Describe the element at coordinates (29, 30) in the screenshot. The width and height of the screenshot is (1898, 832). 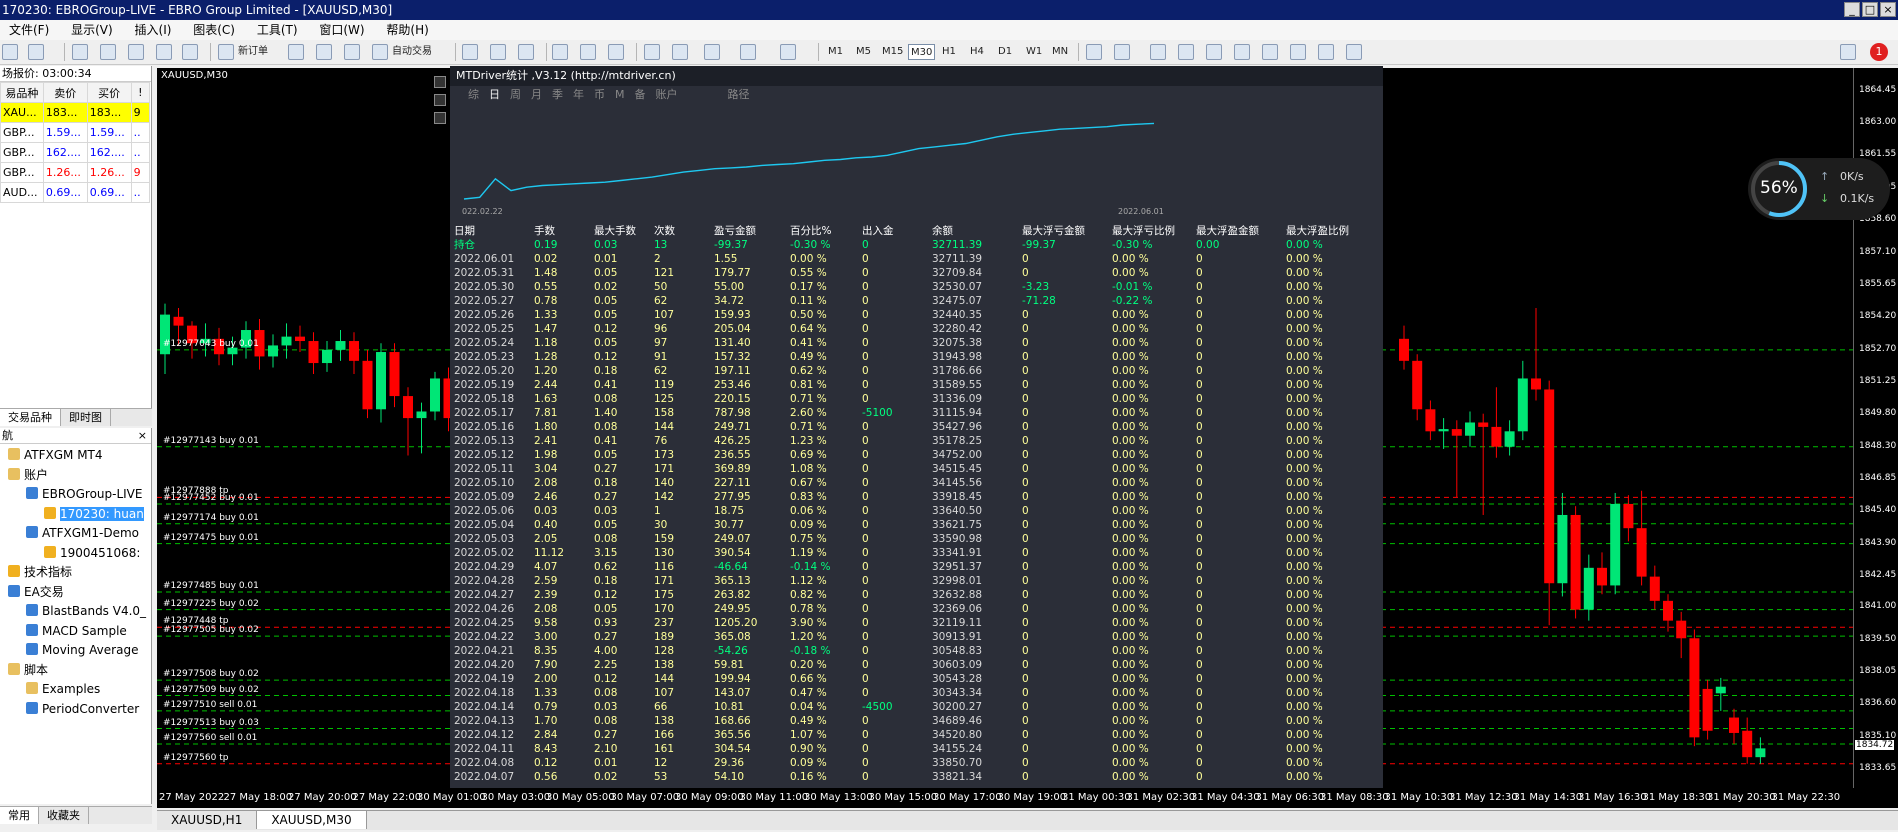
I see `menu-file: 文件(F)` at that location.